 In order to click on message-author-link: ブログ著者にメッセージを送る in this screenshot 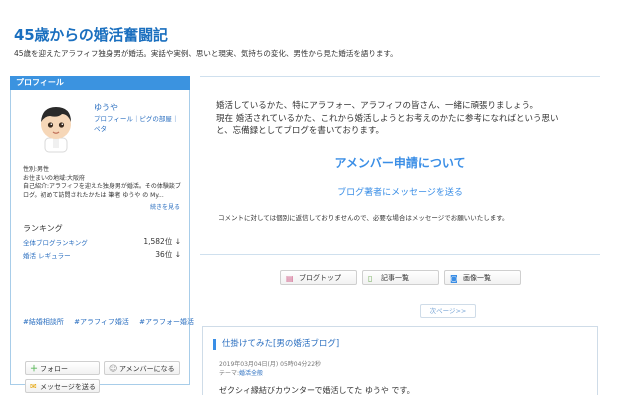, I will do `click(400, 191)`.